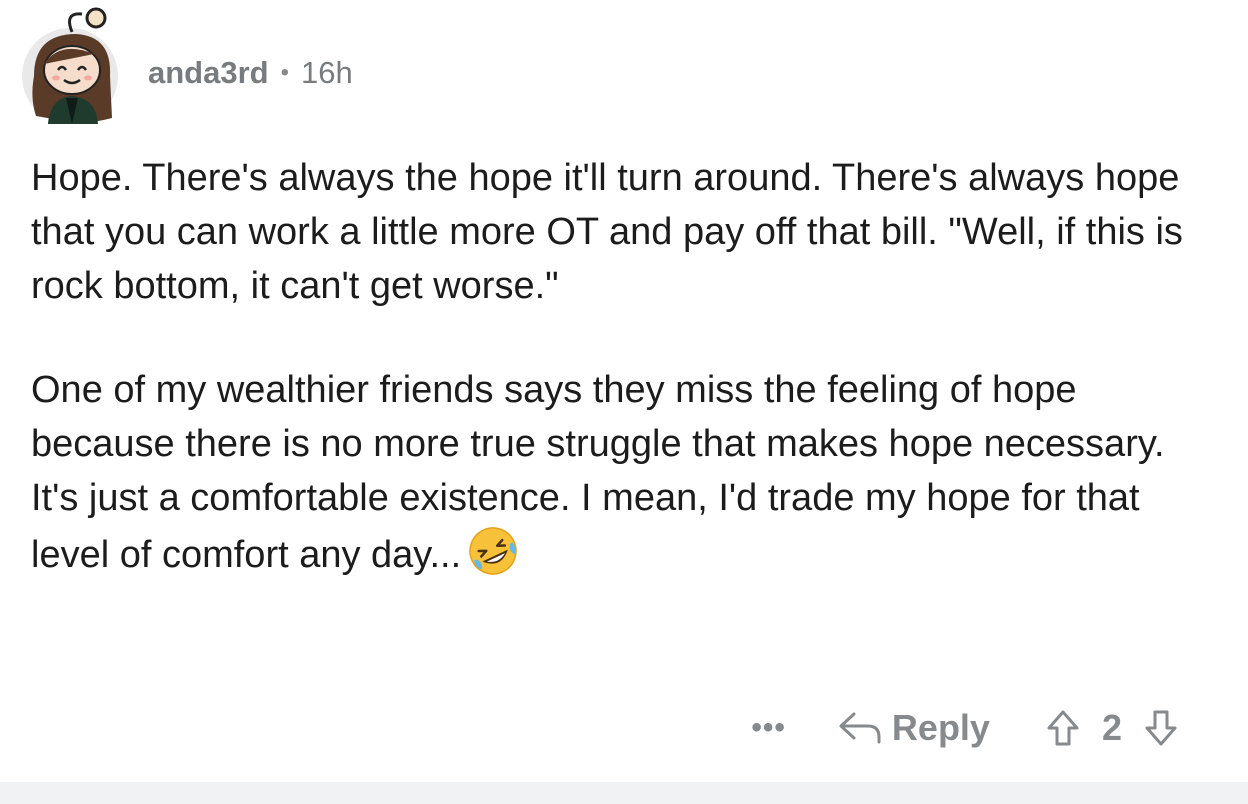 The height and width of the screenshot is (804, 1248). I want to click on comment-header: anda3rd • 16h, so click(186, 65).